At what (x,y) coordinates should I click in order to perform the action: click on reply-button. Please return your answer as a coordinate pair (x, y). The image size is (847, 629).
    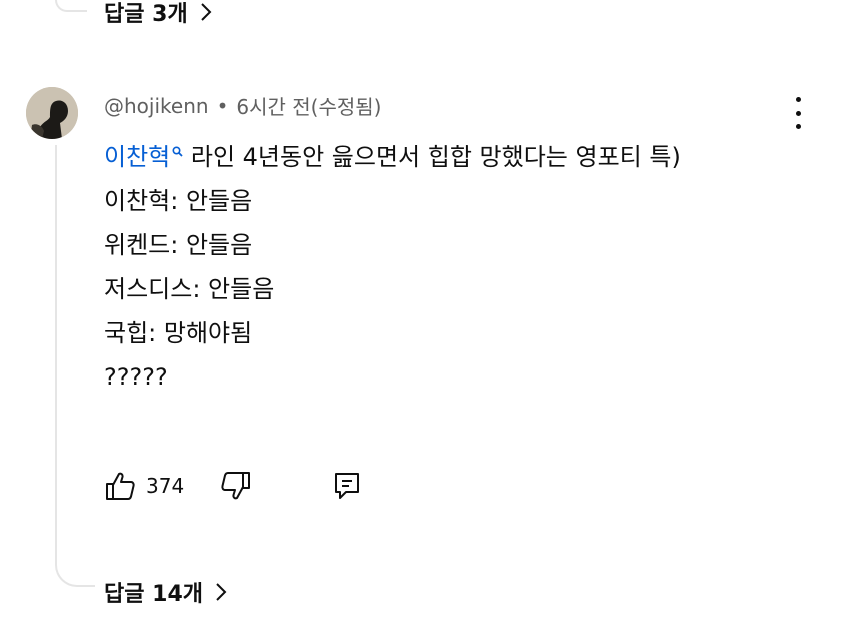
    Looking at the image, I should click on (347, 486).